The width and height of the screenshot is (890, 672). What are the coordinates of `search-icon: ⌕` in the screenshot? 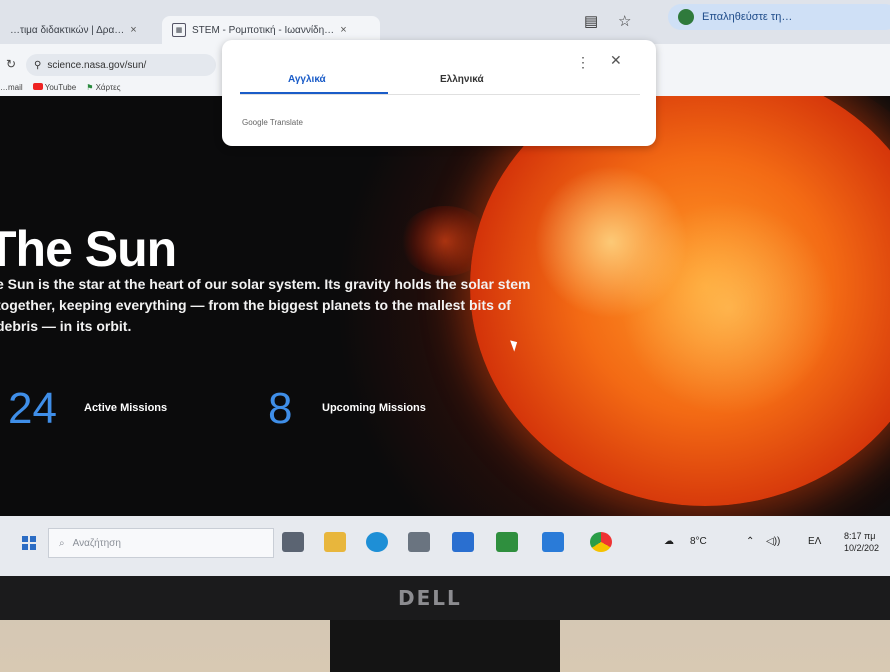 It's located at (62, 543).